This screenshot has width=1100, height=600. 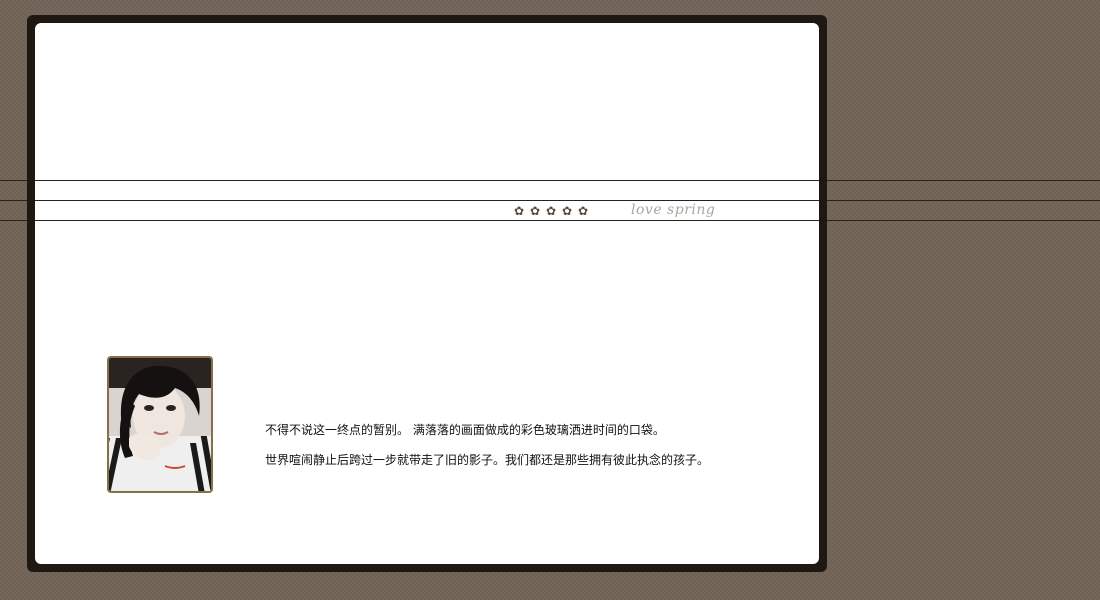 What do you see at coordinates (427, 220) in the screenshot?
I see `card-divider-bottom` at bounding box center [427, 220].